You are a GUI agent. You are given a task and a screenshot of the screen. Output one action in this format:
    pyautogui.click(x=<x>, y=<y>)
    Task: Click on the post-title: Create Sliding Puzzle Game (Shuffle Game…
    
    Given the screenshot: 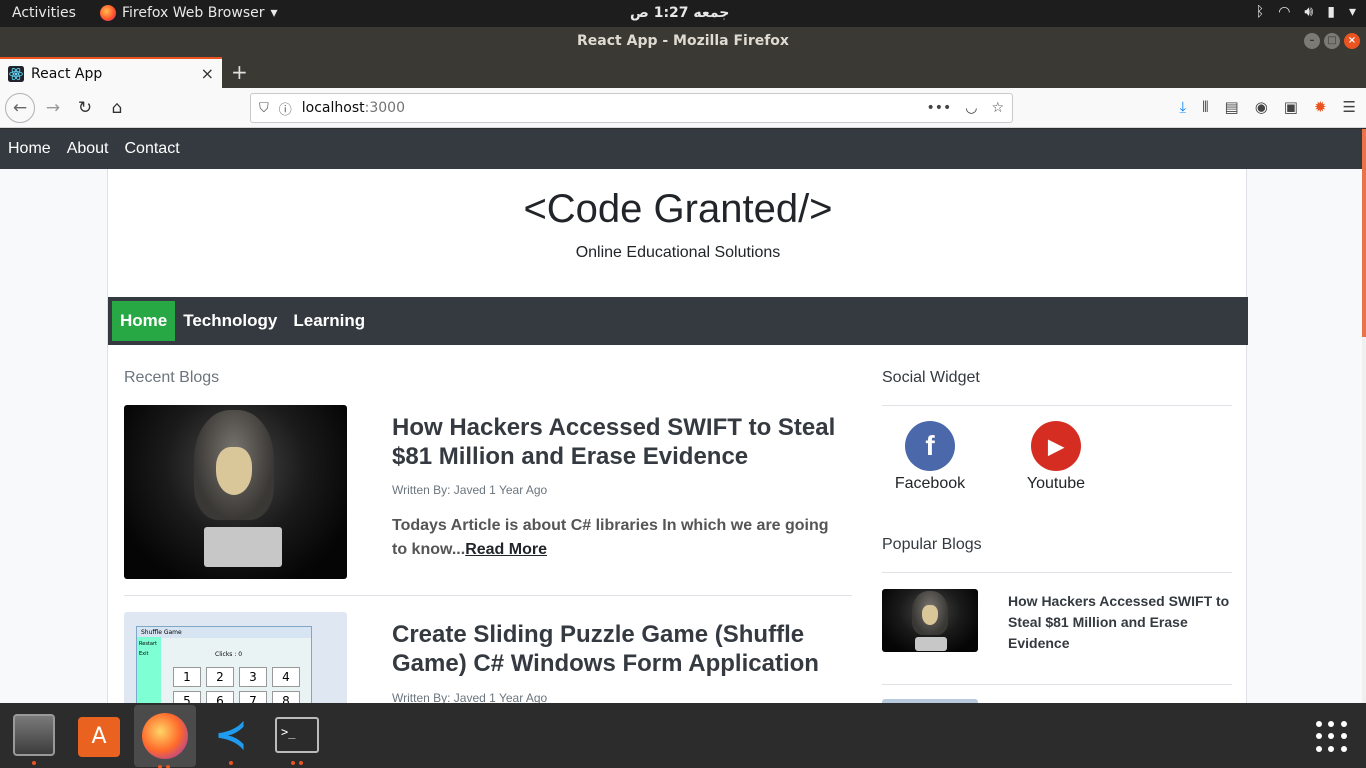 What is the action you would take?
    pyautogui.click(x=622, y=649)
    